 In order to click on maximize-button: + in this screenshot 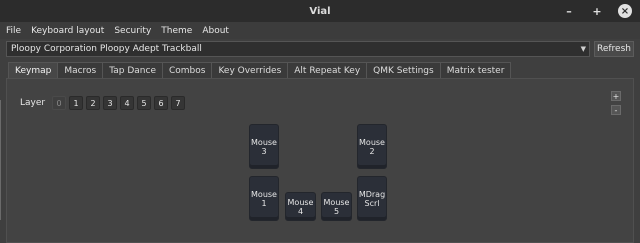, I will do `click(597, 11)`.